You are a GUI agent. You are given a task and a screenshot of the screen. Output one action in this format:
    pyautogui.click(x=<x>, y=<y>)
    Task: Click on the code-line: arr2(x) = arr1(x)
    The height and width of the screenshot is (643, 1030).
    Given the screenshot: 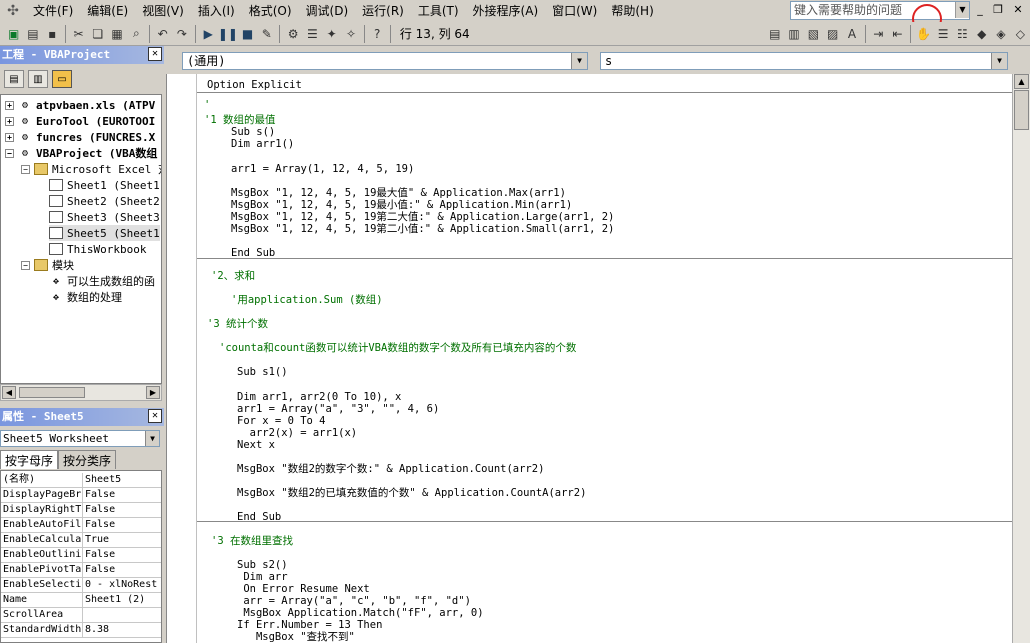 What is the action you would take?
    pyautogui.click(x=297, y=433)
    